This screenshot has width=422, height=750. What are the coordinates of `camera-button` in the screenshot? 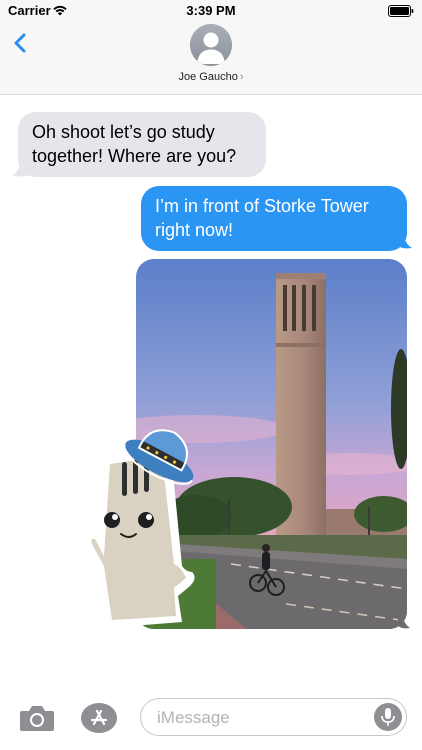 It's located at (37, 718).